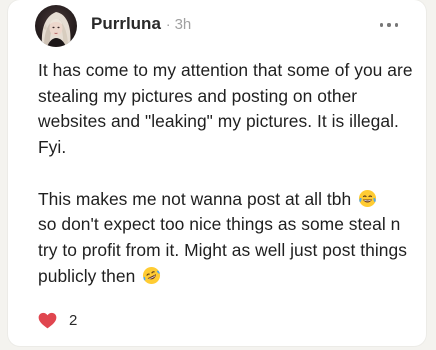 The image size is (436, 350). What do you see at coordinates (382, 25) in the screenshot?
I see `more-horizontal-icon` at bounding box center [382, 25].